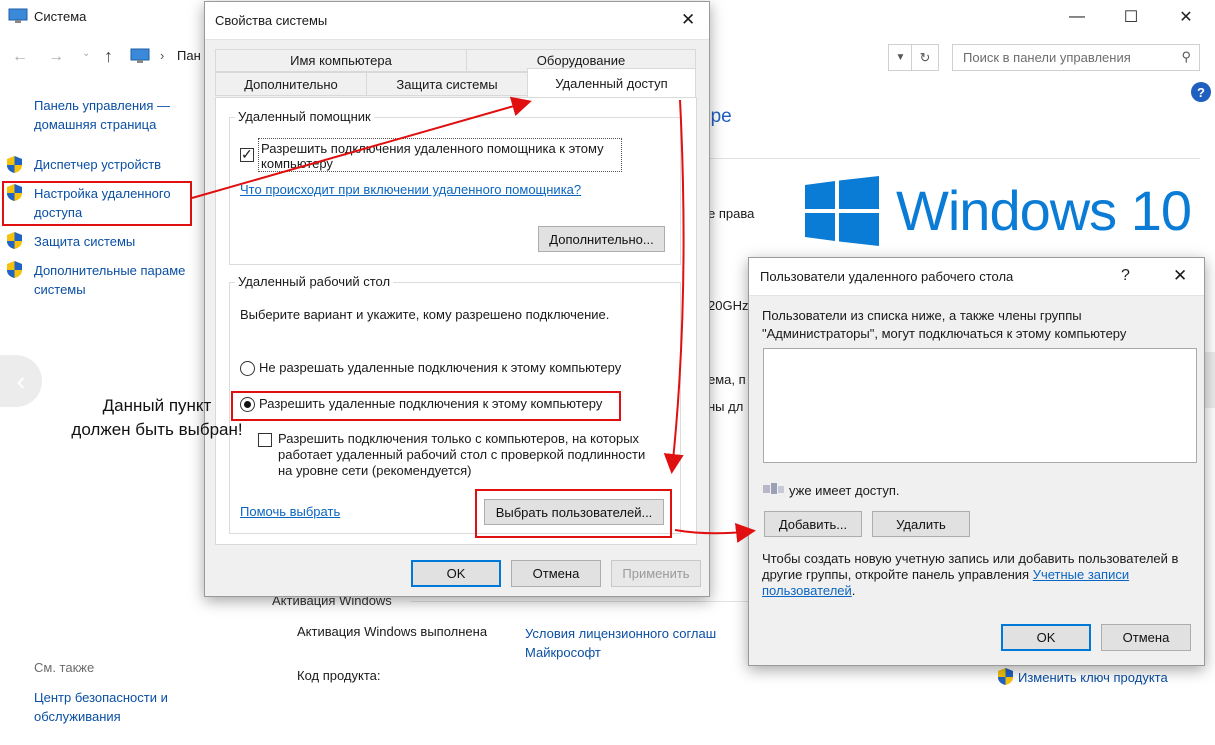  What do you see at coordinates (1131, 17) in the screenshot?
I see `maximize-button: ☐` at bounding box center [1131, 17].